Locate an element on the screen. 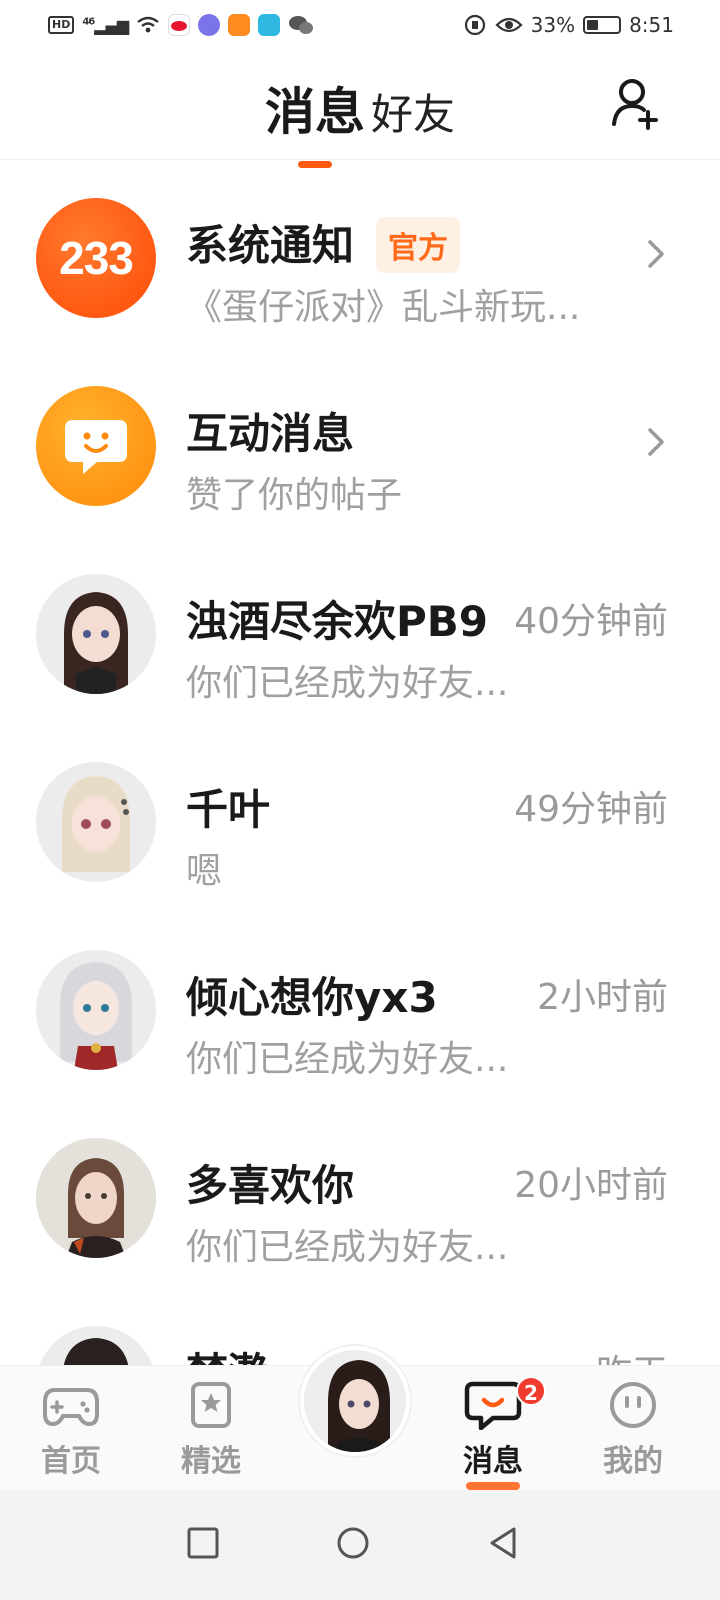  bottom-nav: 首页 精选 消息 2 我的 is located at coordinates (360, 1418).